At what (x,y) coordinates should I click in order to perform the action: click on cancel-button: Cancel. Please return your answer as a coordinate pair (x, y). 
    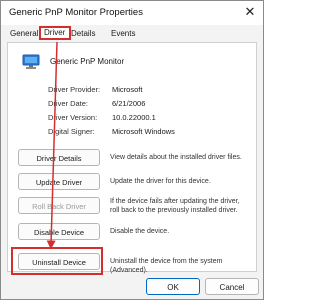
    Looking at the image, I should click on (232, 286).